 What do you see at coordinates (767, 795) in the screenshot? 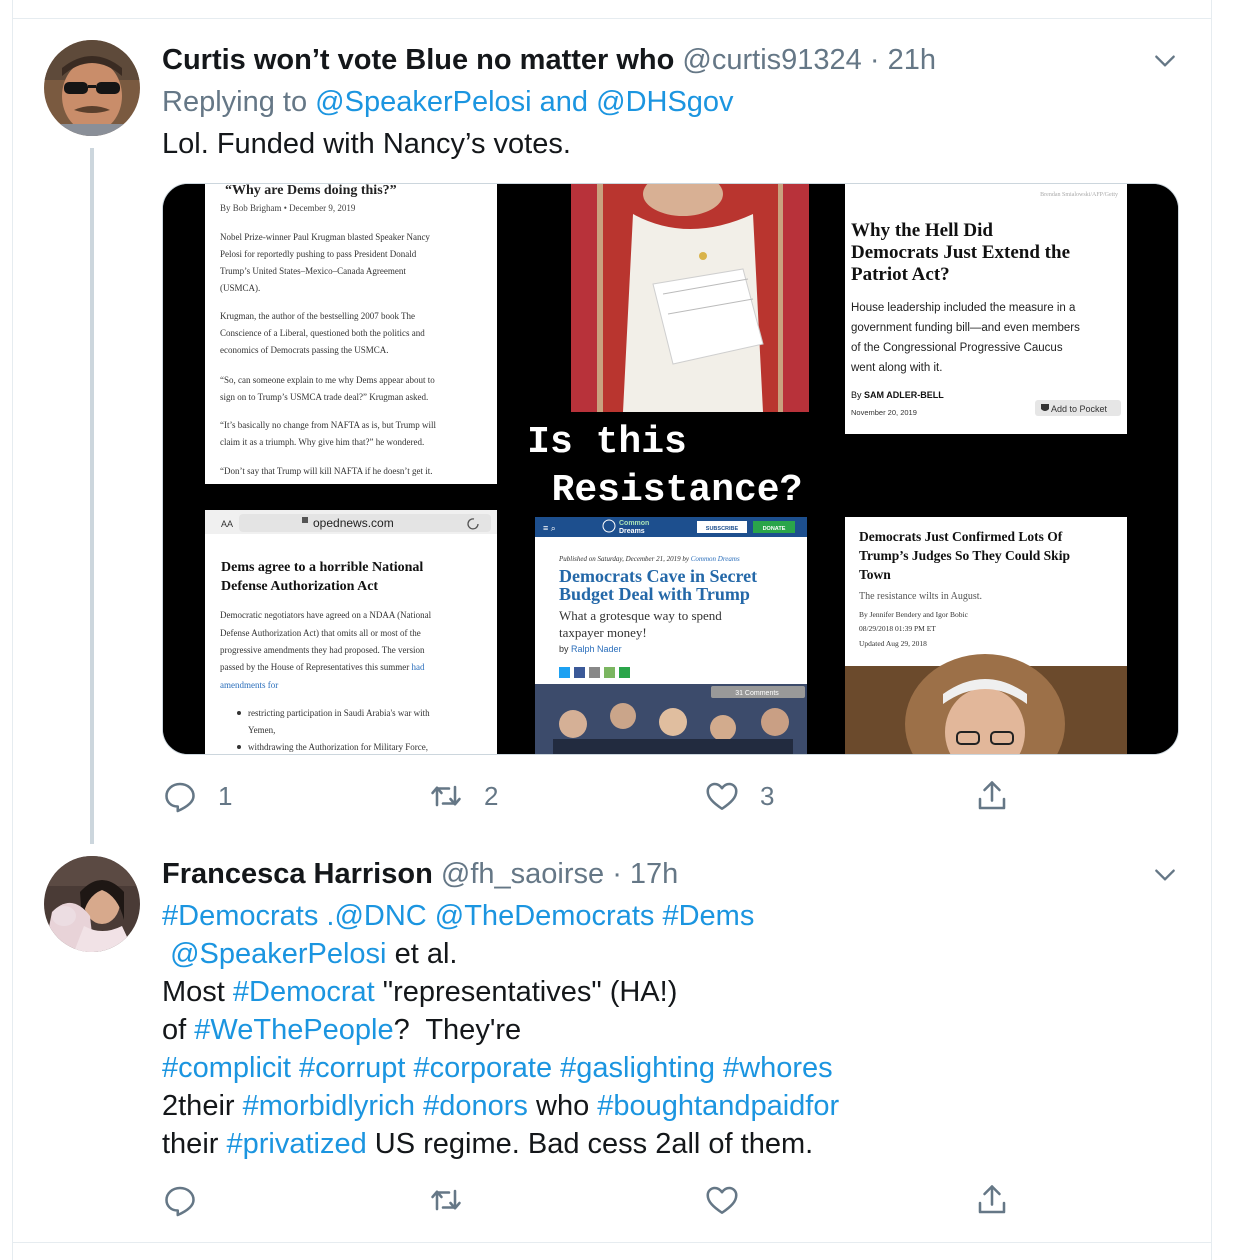
I see `like-count: 3` at bounding box center [767, 795].